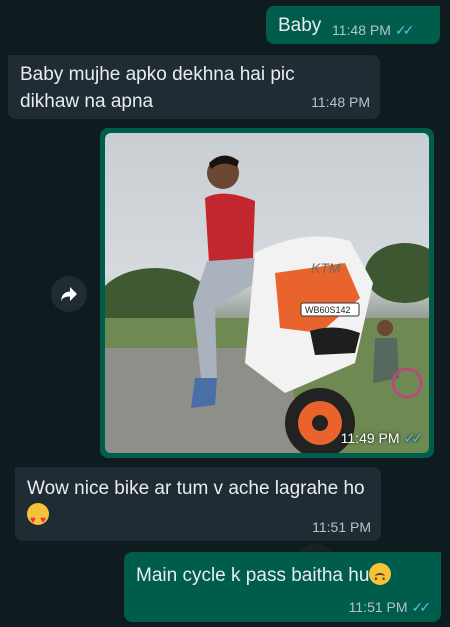 The image size is (450, 627). I want to click on forward-button, so click(69, 294).